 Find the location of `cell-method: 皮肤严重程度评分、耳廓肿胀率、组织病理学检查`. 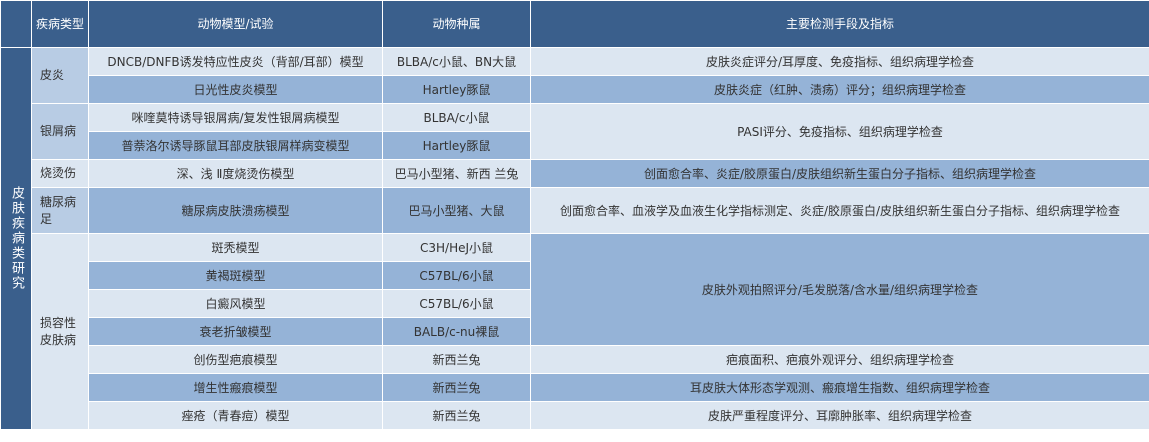

cell-method: 皮肤严重程度评分、耳廓肿胀率、组织病理学检查 is located at coordinates (839, 415).